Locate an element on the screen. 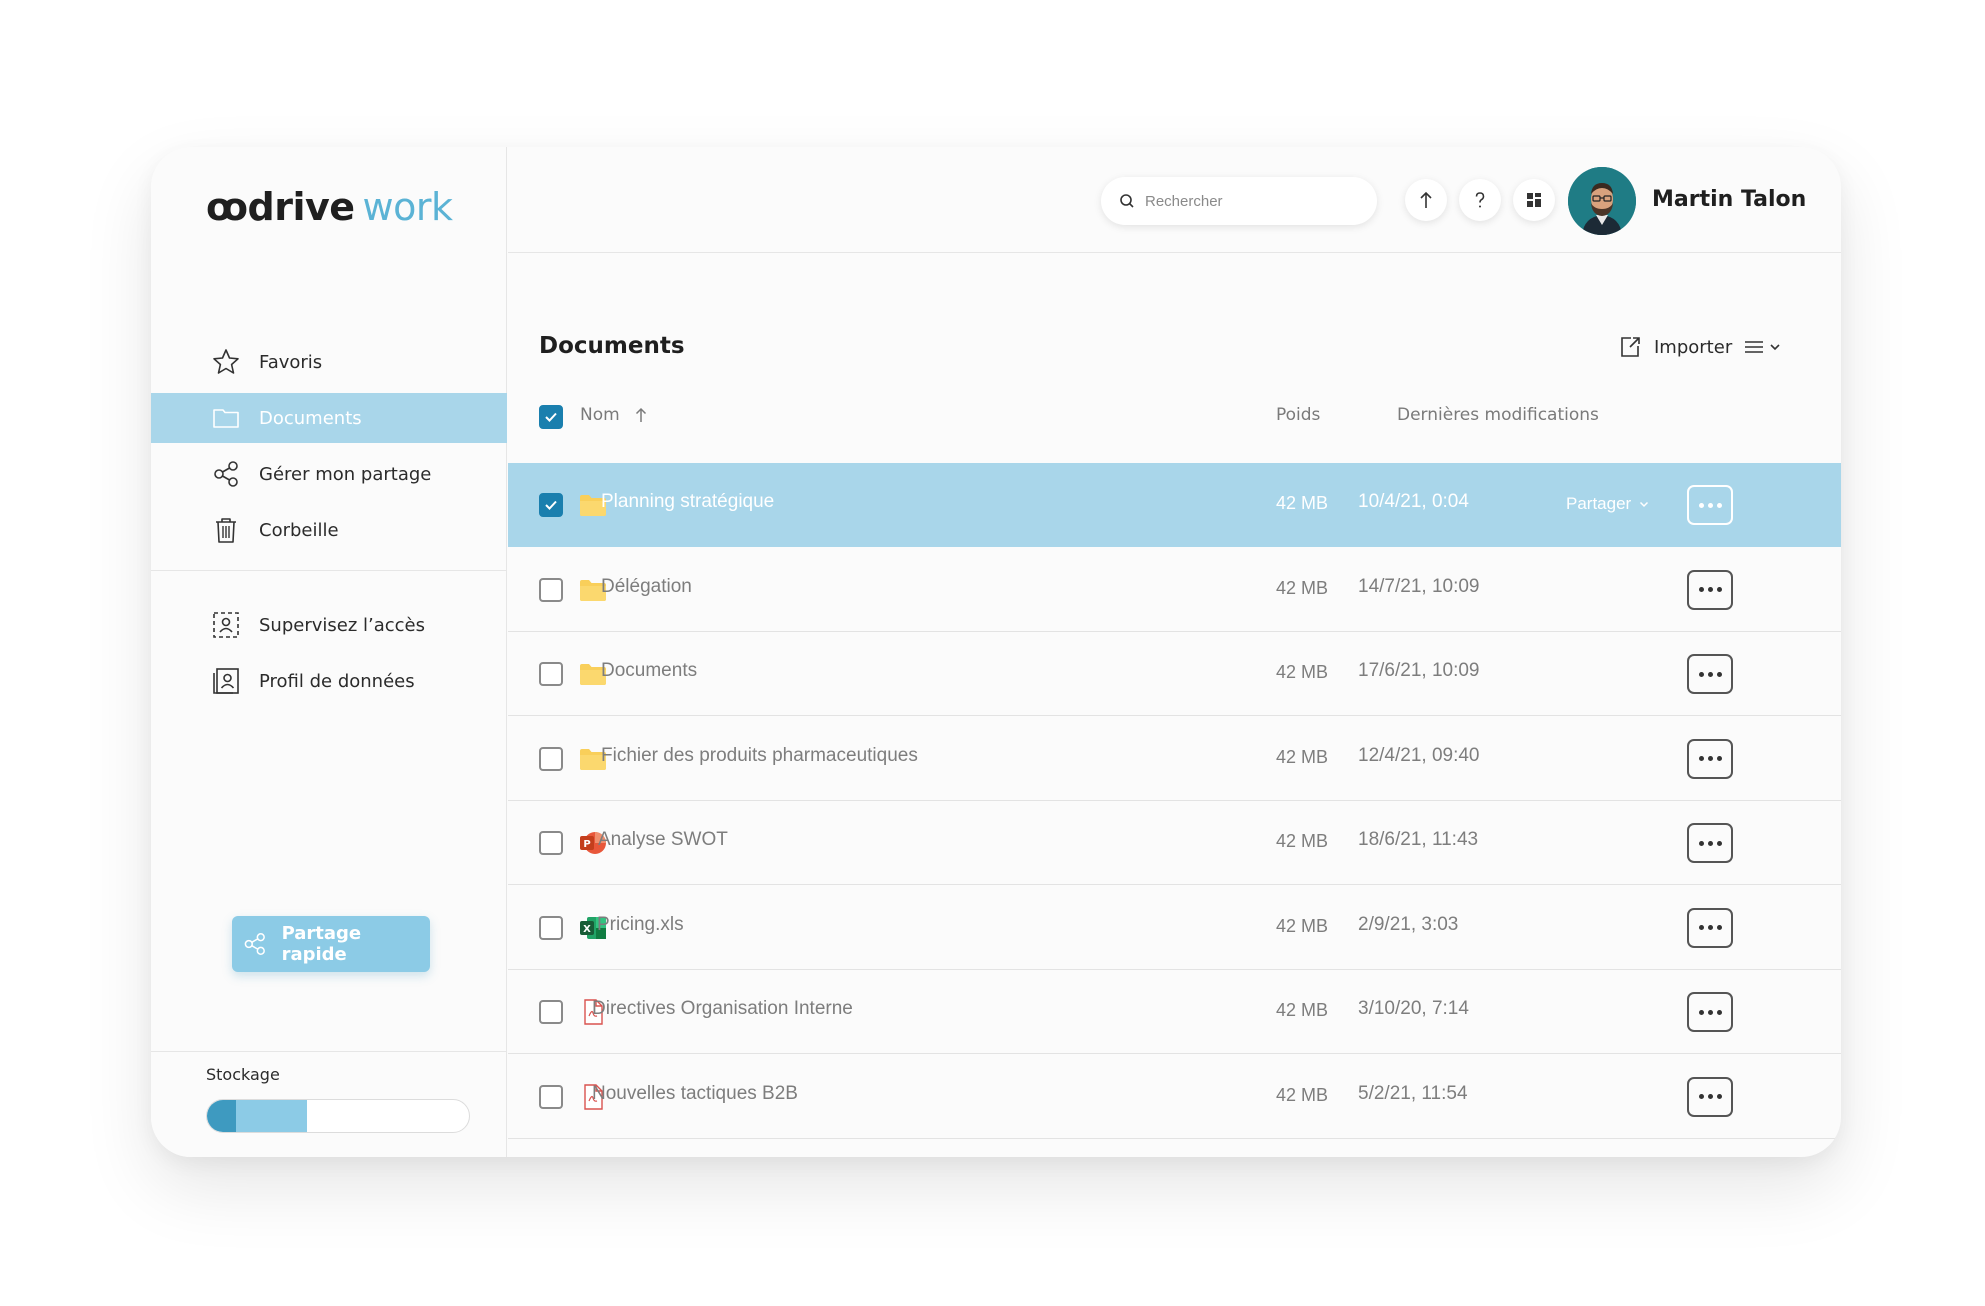 This screenshot has width=1985, height=1306. select-all-checkbox is located at coordinates (551, 417).